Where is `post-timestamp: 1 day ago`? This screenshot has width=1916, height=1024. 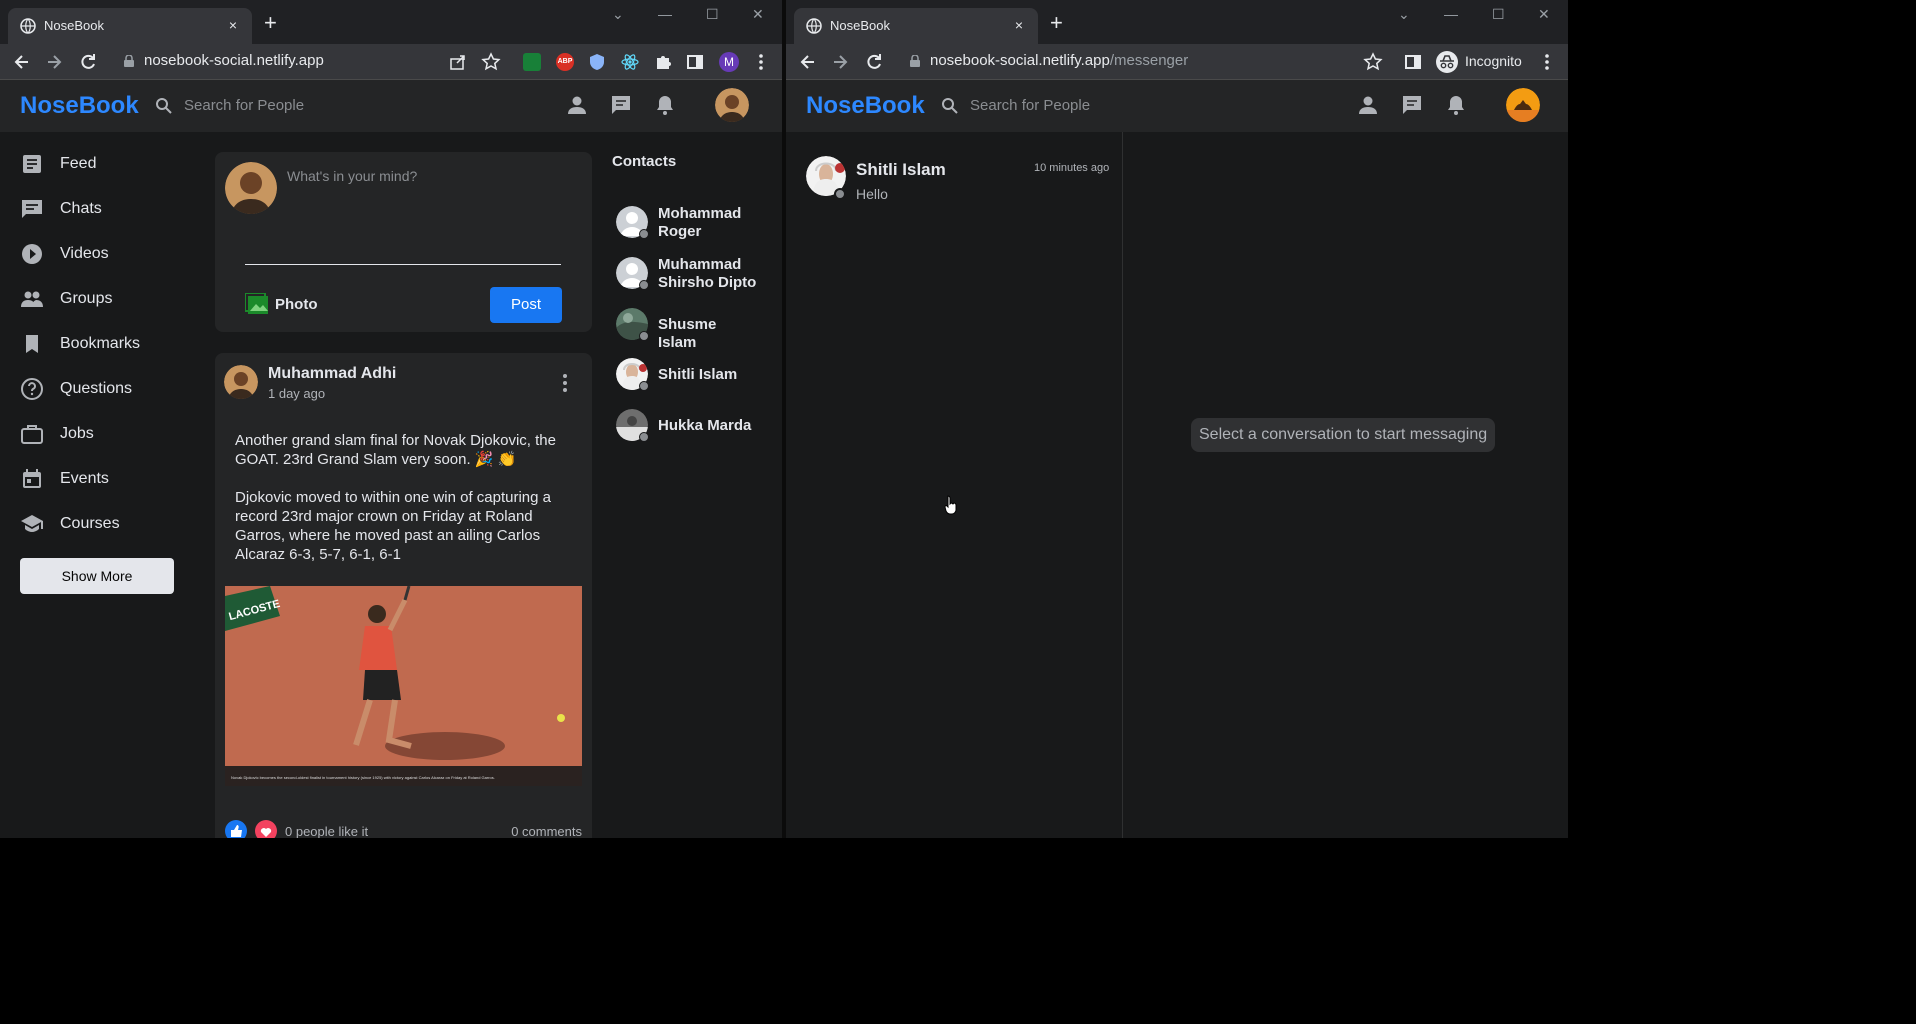
post-timestamp: 1 day ago is located at coordinates (297, 393).